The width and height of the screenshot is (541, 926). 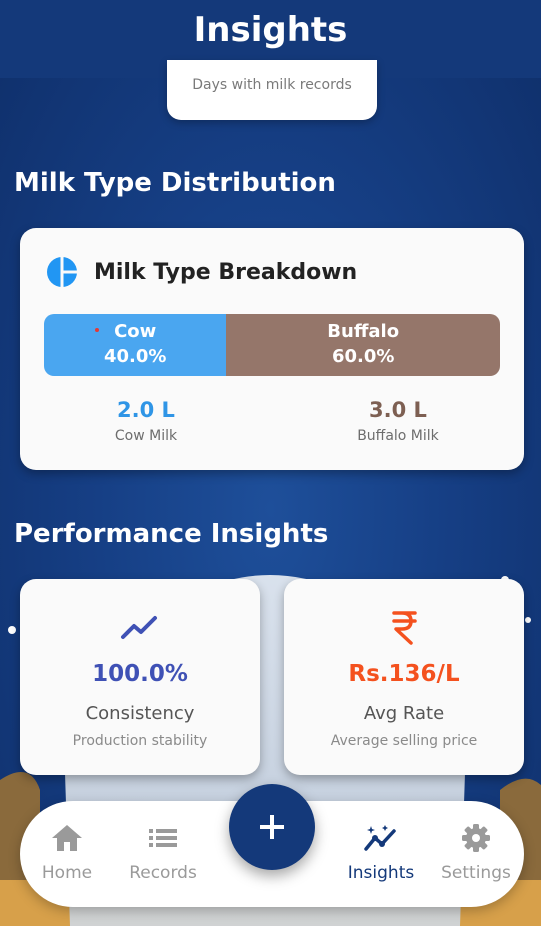 I want to click on nav-settings-label: Settings, so click(x=476, y=873).